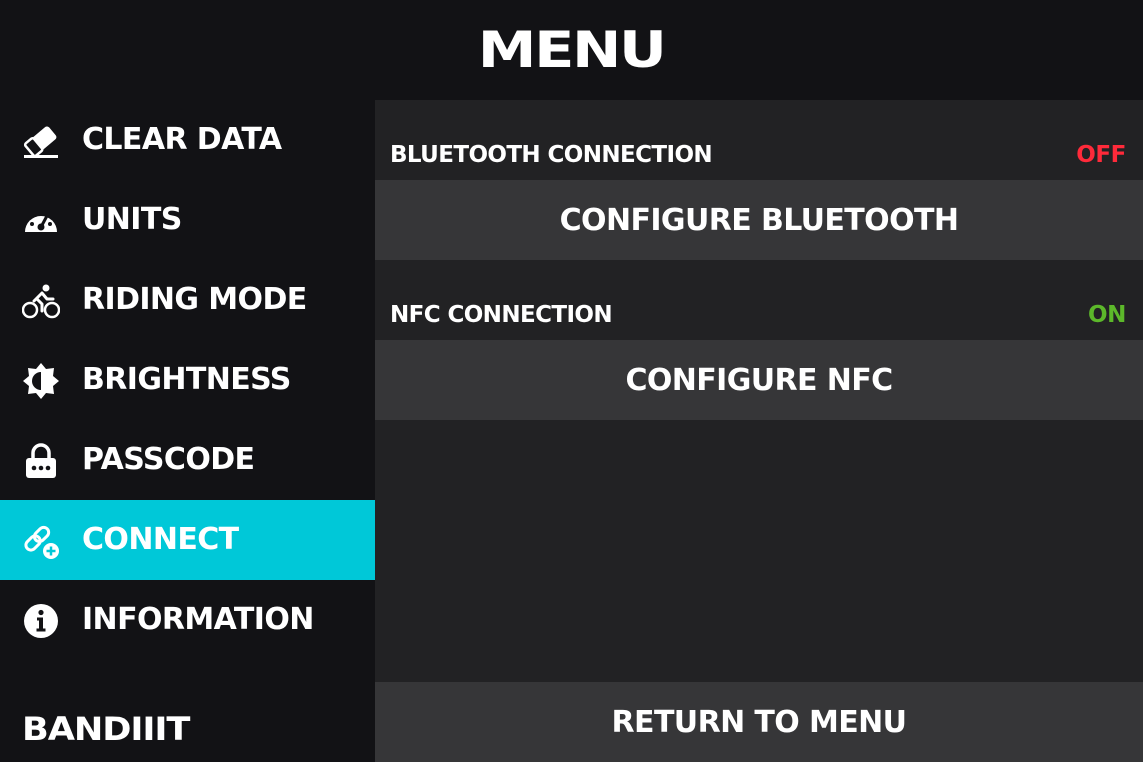 Image resolution: width=1143 pixels, height=762 pixels. Describe the element at coordinates (41, 621) in the screenshot. I see `info-icon` at that location.